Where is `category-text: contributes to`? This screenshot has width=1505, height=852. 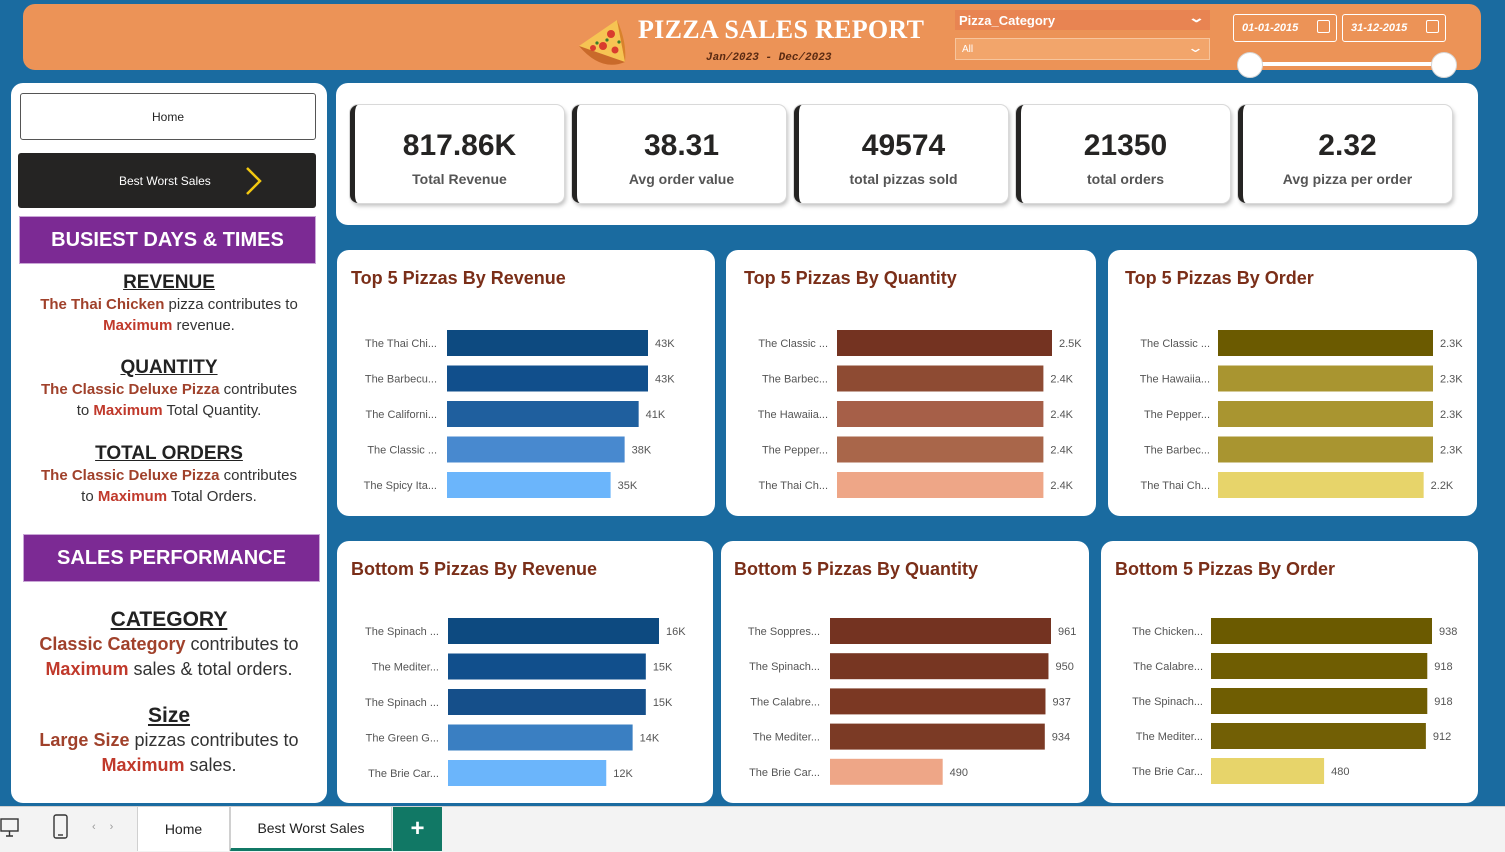 category-text: contributes to is located at coordinates (242, 644).